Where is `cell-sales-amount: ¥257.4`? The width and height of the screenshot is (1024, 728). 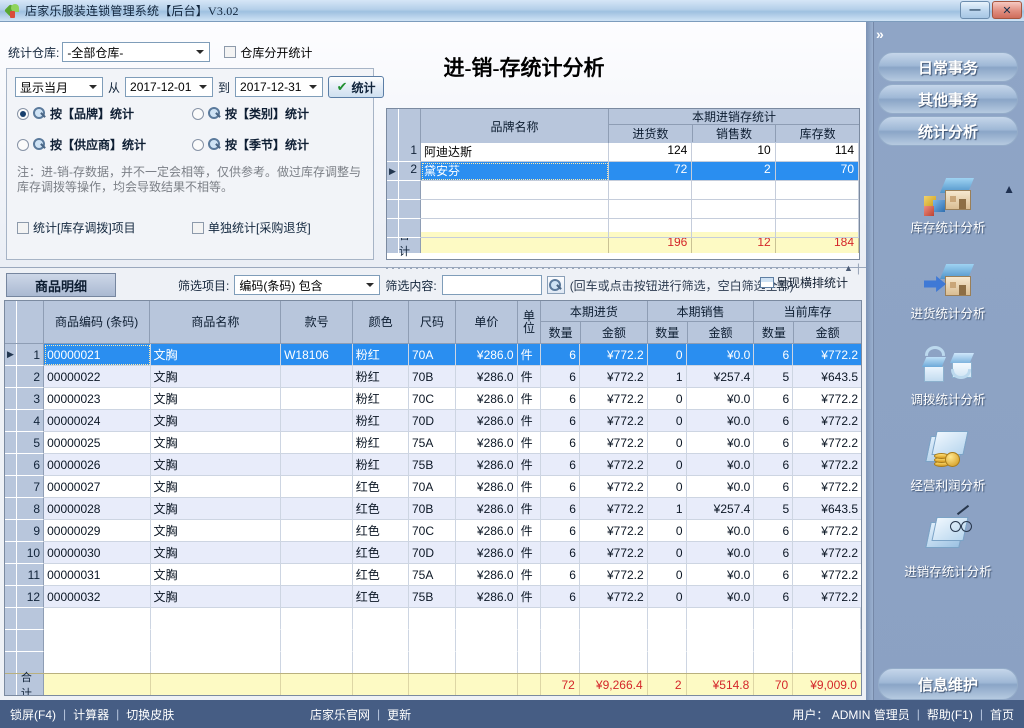 cell-sales-amount: ¥257.4 is located at coordinates (720, 509).